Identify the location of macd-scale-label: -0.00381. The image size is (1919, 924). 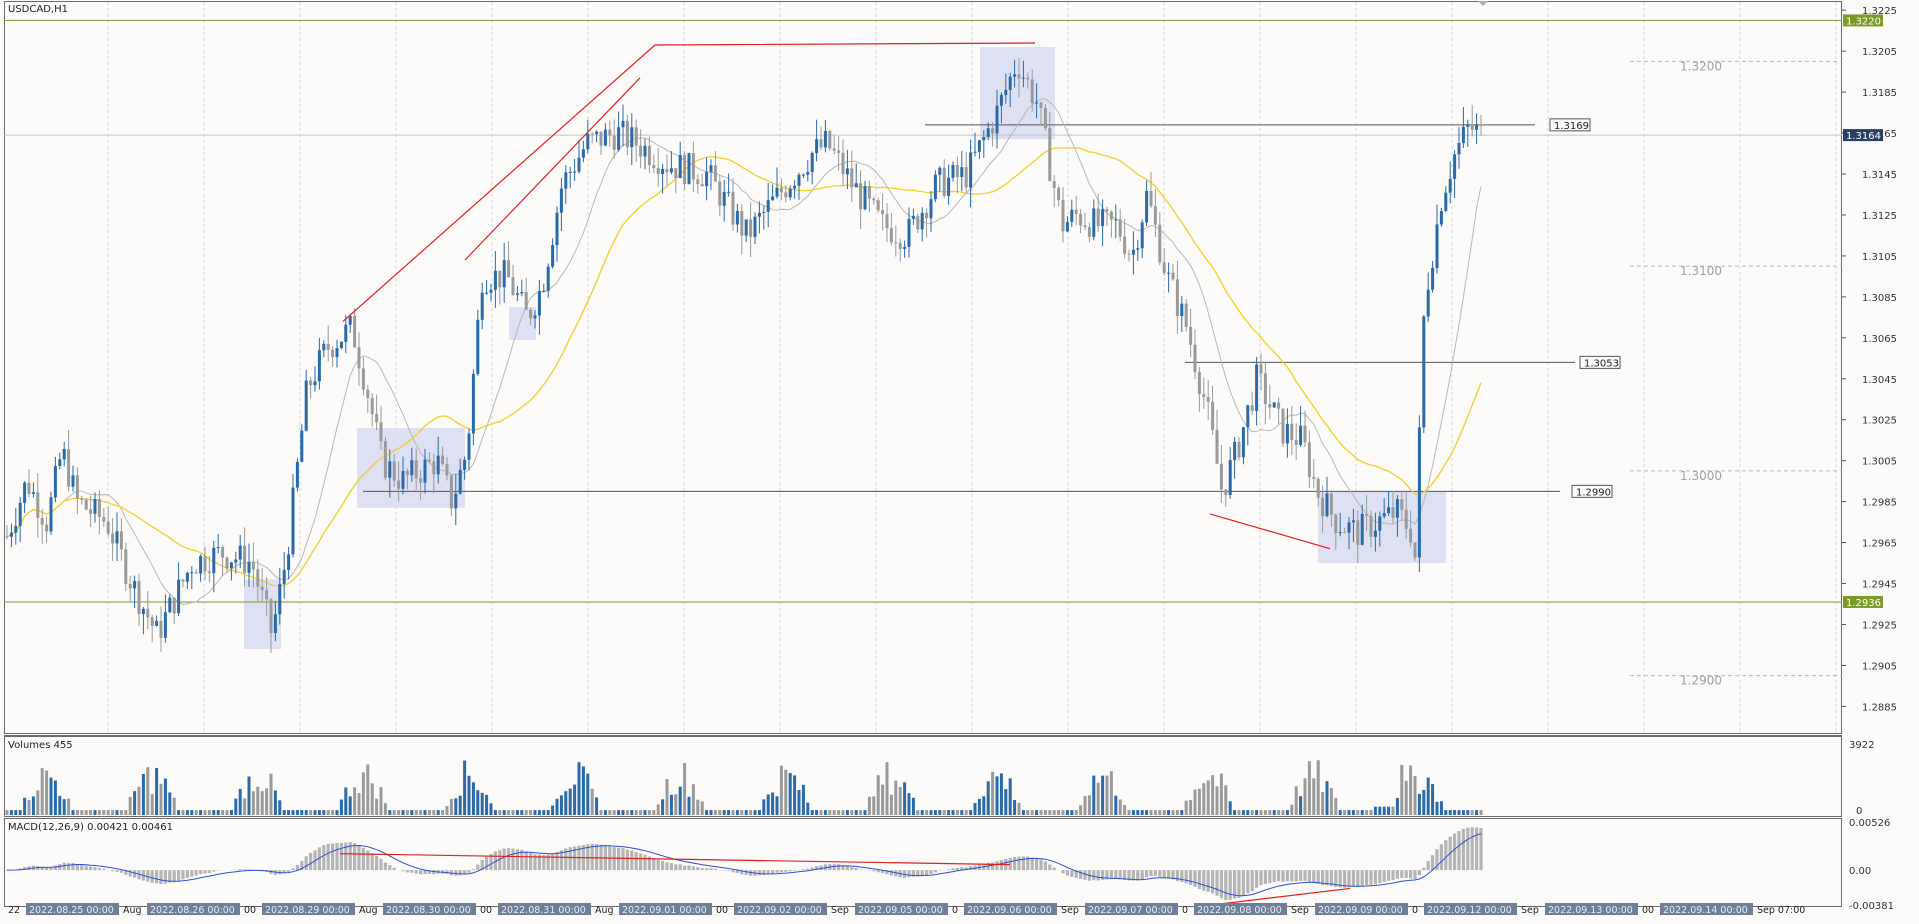
(1871, 906).